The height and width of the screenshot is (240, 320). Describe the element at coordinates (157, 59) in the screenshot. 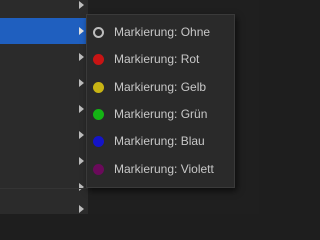

I see `menu-item-label: Markierung: Rot` at that location.